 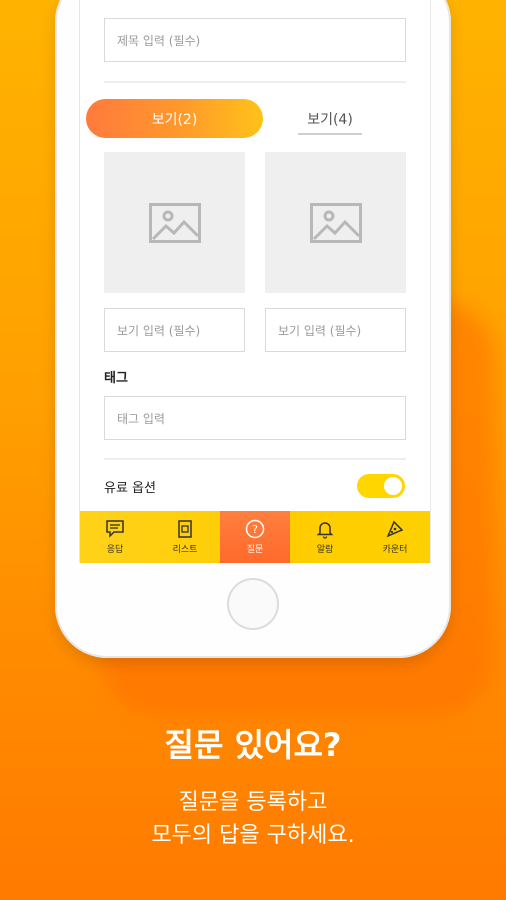 What do you see at coordinates (255, 550) in the screenshot?
I see `nav-label: 질문` at bounding box center [255, 550].